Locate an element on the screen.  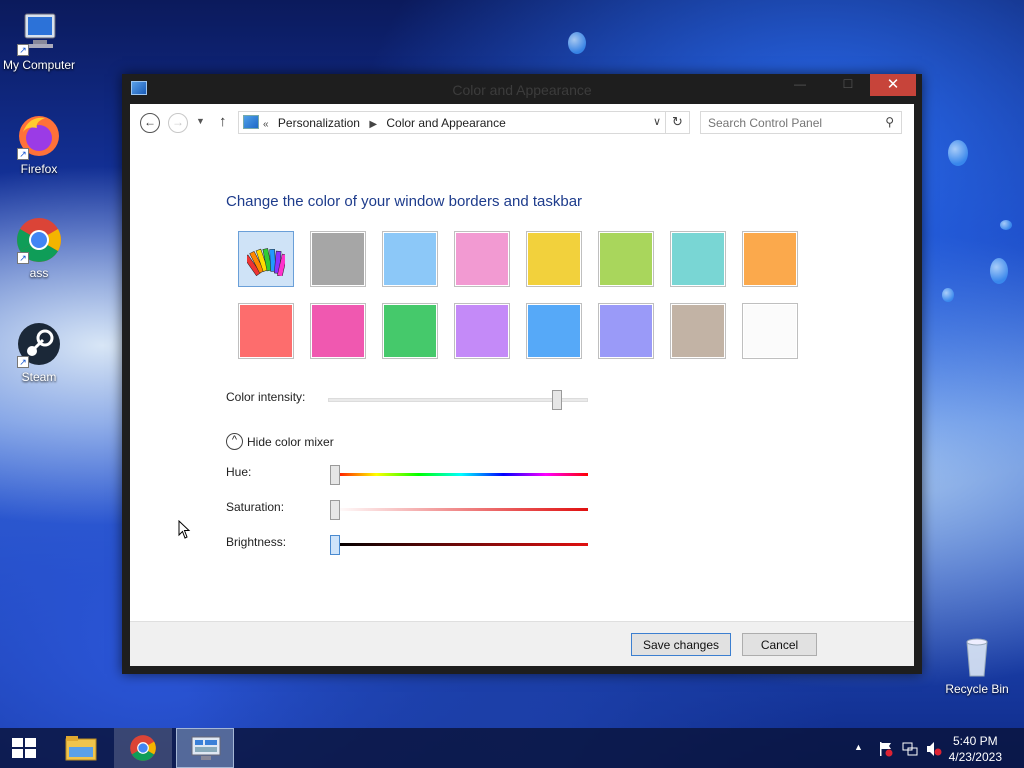
color-swatch-sky is located at coordinates (554, 331).